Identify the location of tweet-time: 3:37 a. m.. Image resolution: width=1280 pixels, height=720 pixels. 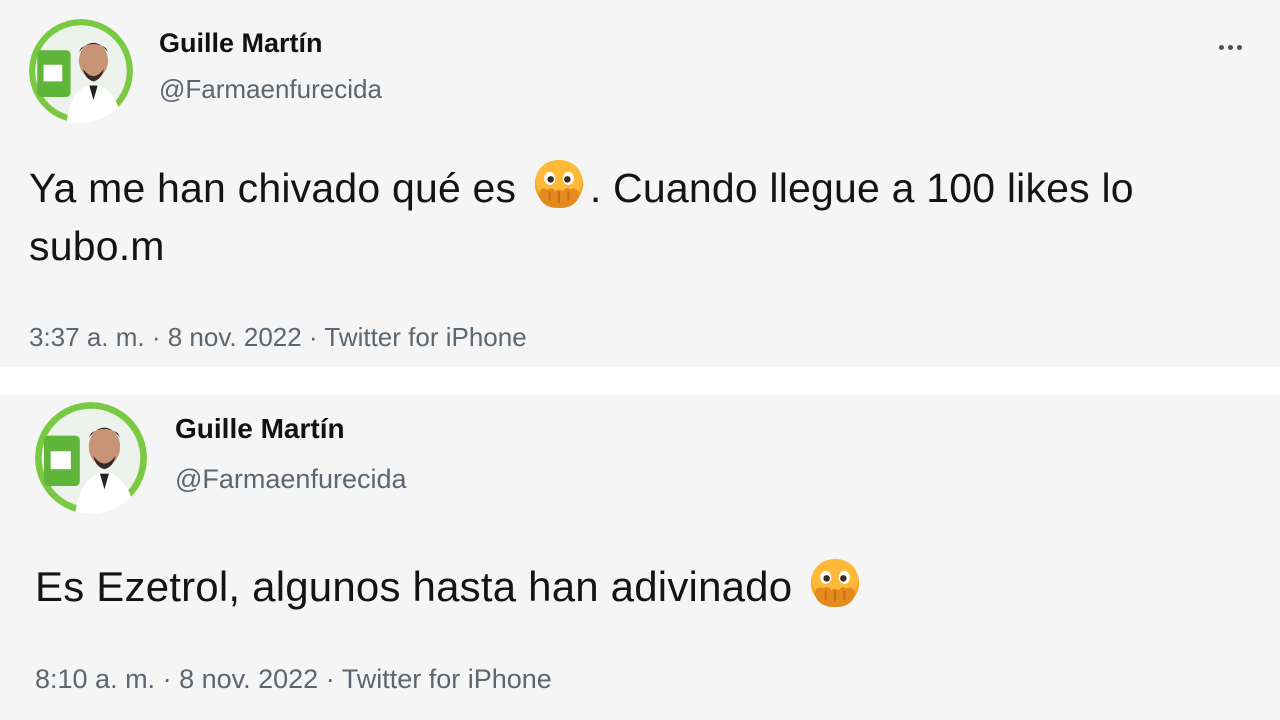
(87, 337).